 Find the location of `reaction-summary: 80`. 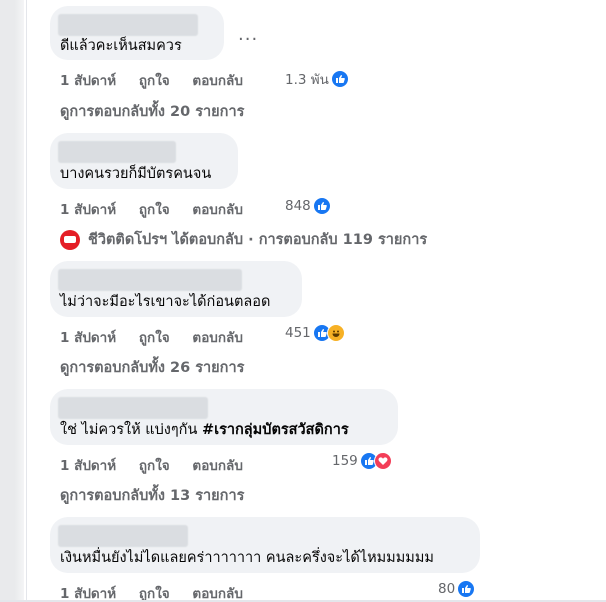

reaction-summary: 80 is located at coordinates (457, 589).